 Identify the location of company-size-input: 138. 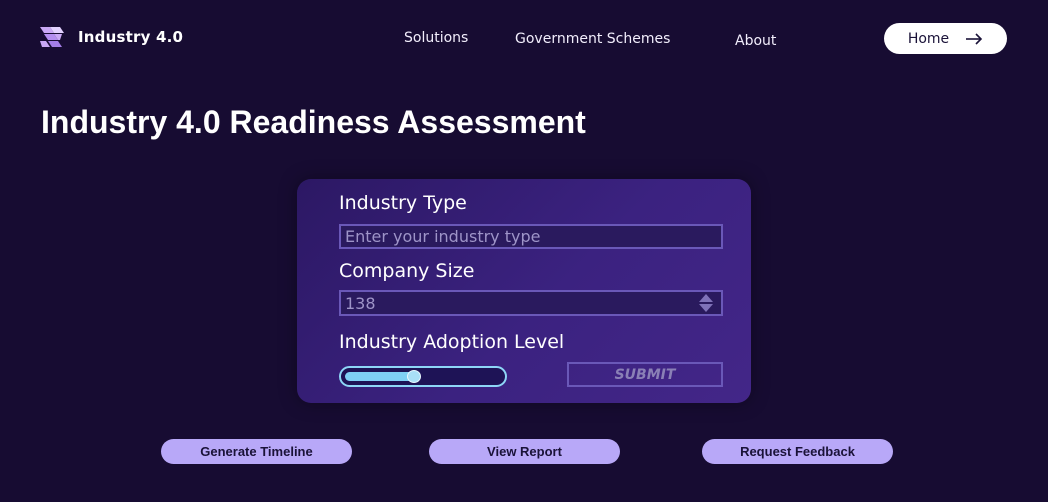
(531, 303).